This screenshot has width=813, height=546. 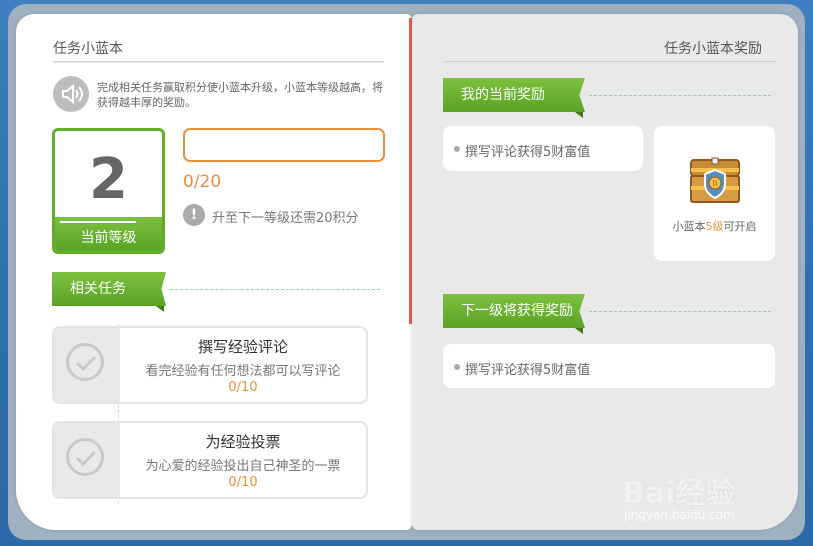 What do you see at coordinates (284, 145) in the screenshot?
I see `points-progress-bar` at bounding box center [284, 145].